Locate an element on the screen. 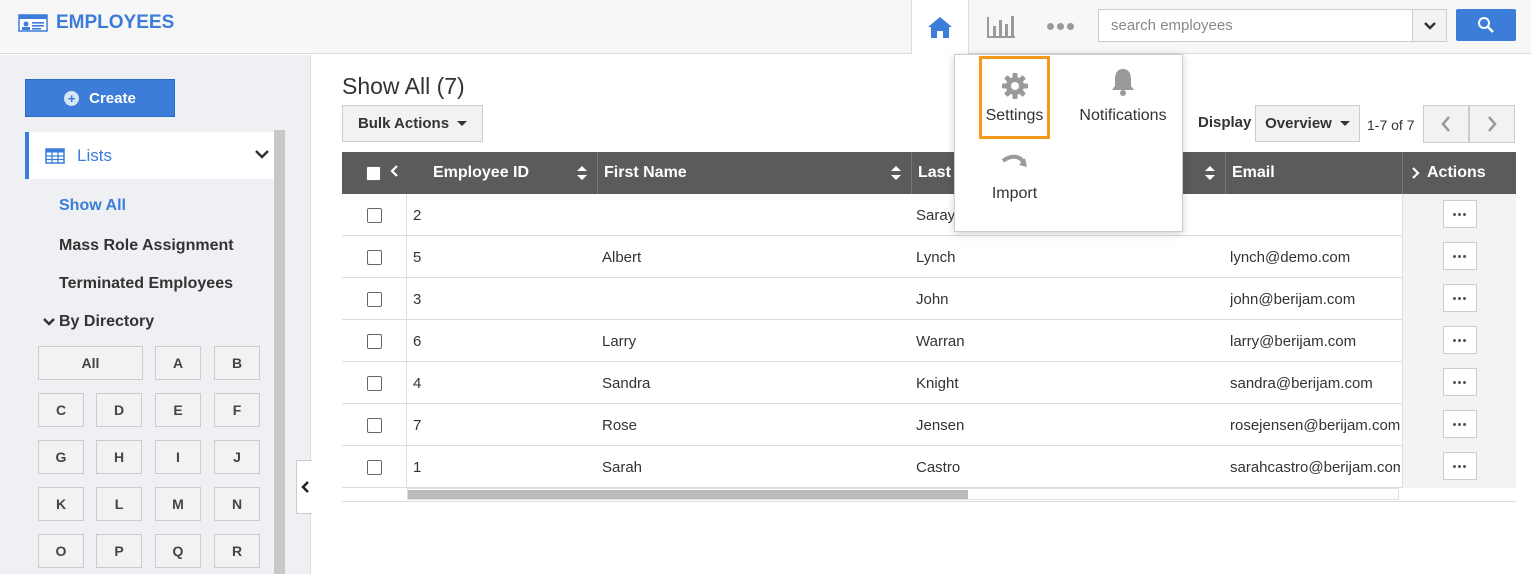 Image resolution: width=1531 pixels, height=574 pixels. directory-letter-l: L is located at coordinates (119, 504).